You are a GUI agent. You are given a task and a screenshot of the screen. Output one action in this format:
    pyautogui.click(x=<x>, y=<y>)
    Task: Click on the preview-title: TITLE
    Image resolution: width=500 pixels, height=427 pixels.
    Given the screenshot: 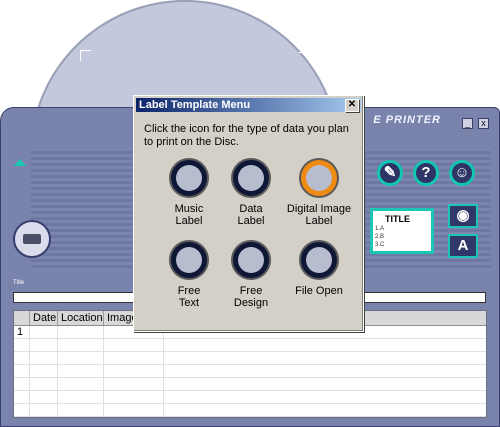 What is the action you would take?
    pyautogui.click(x=397, y=219)
    